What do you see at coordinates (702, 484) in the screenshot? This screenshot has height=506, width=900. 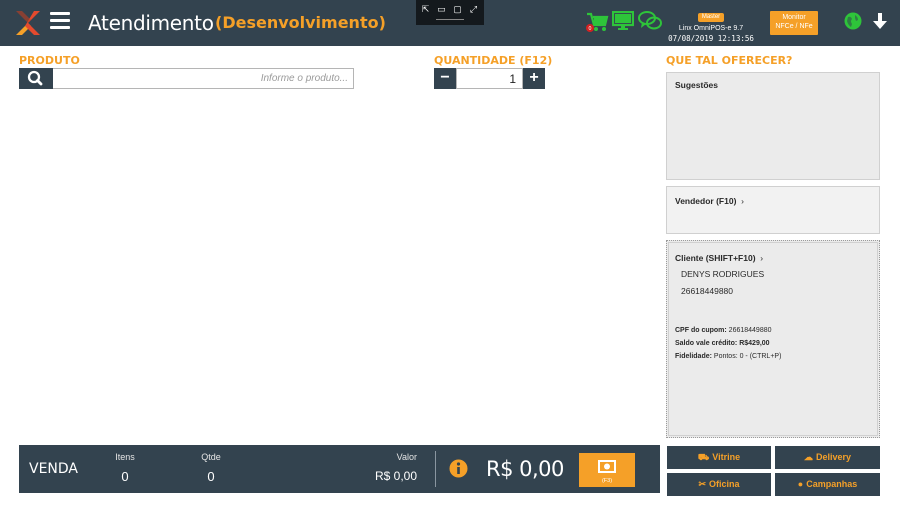 I see `scissors-icon: ✂` at bounding box center [702, 484].